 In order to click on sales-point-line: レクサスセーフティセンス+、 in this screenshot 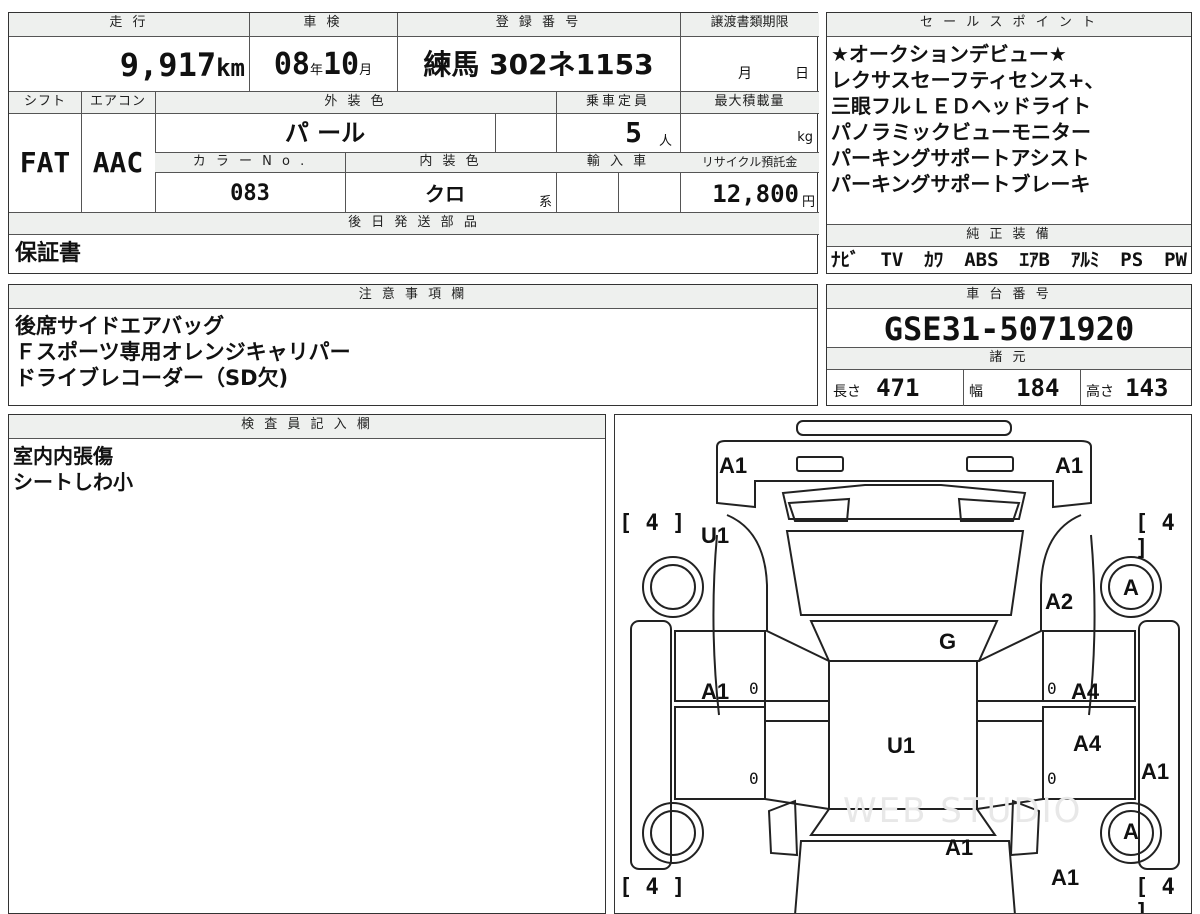, I will do `click(968, 80)`.